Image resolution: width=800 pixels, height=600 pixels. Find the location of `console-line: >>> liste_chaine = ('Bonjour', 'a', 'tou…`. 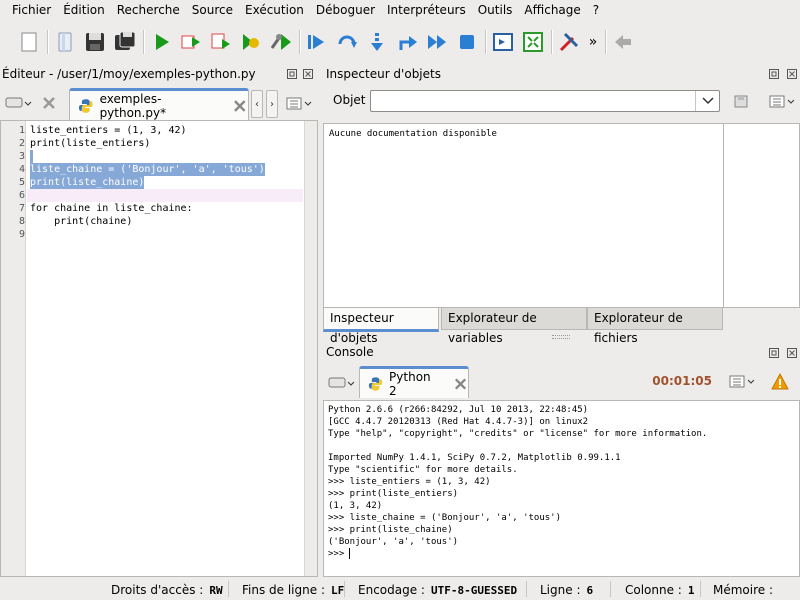

console-line: >>> liste_chaine = ('Bonjour', 'a', 'tou… is located at coordinates (444, 518).